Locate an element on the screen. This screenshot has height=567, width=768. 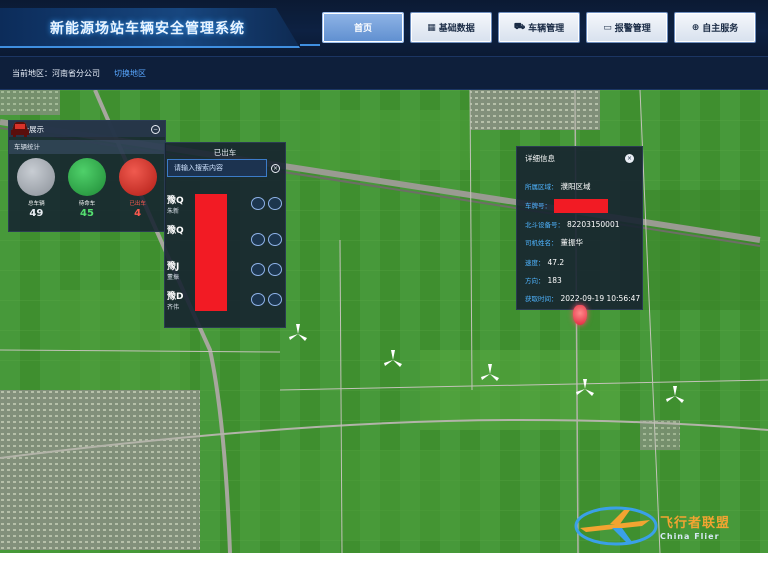
vehicle-marker-icon is located at coordinates (580, 315).